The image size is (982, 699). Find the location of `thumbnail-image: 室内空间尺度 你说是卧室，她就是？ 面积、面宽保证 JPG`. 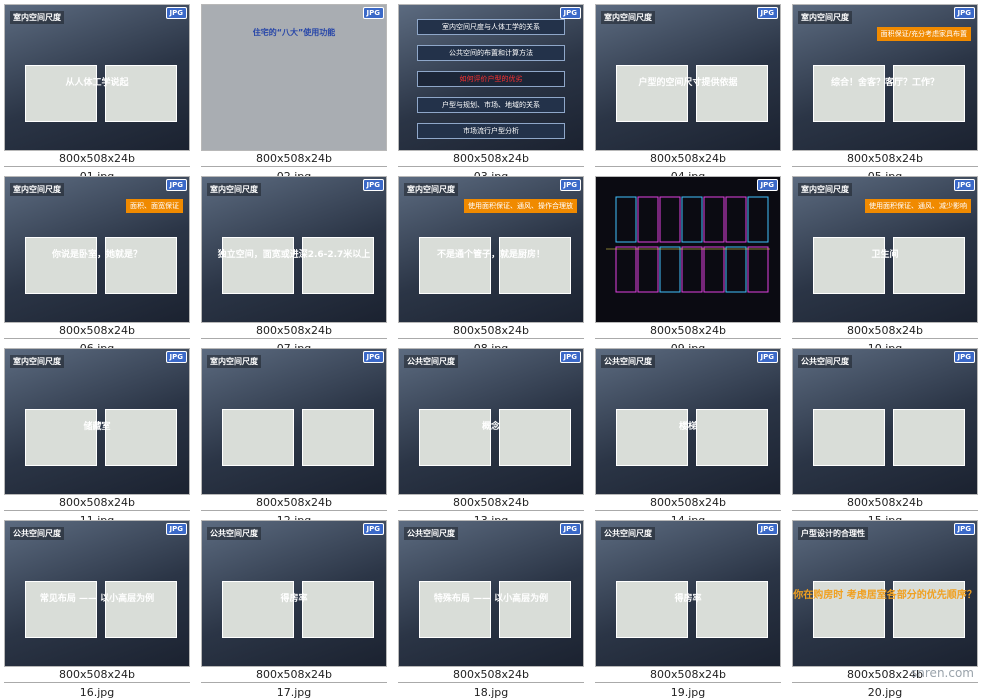

thumbnail-image: 室内空间尺度 你说是卧室，她就是？ 面积、面宽保证 JPG is located at coordinates (97, 249).